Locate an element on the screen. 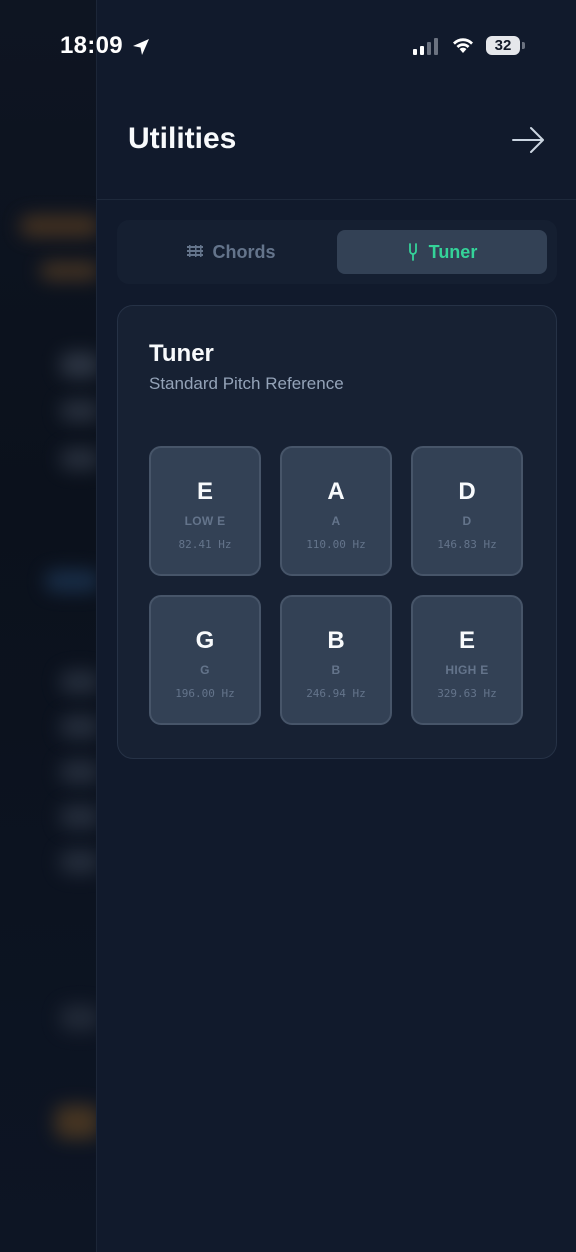 The width and height of the screenshot is (576, 1252). drawer-title: Utilities is located at coordinates (182, 138).